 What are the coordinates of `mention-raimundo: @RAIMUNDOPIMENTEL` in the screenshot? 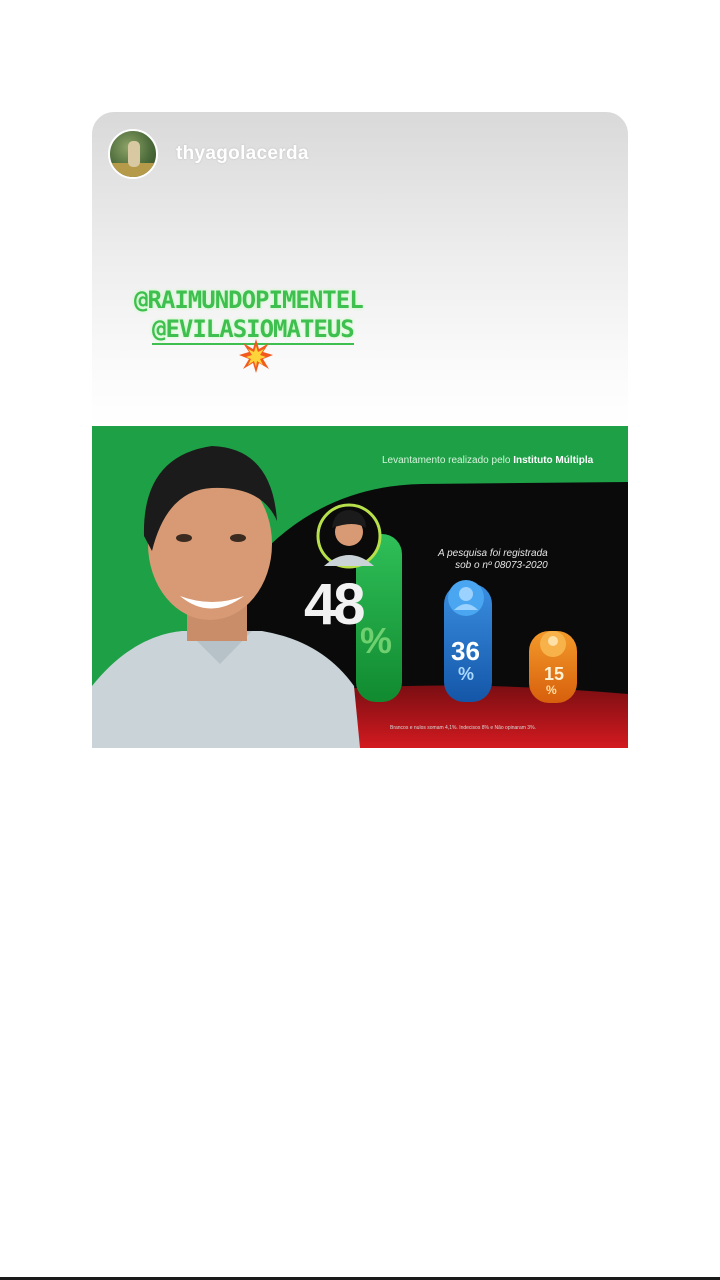 It's located at (249, 300).